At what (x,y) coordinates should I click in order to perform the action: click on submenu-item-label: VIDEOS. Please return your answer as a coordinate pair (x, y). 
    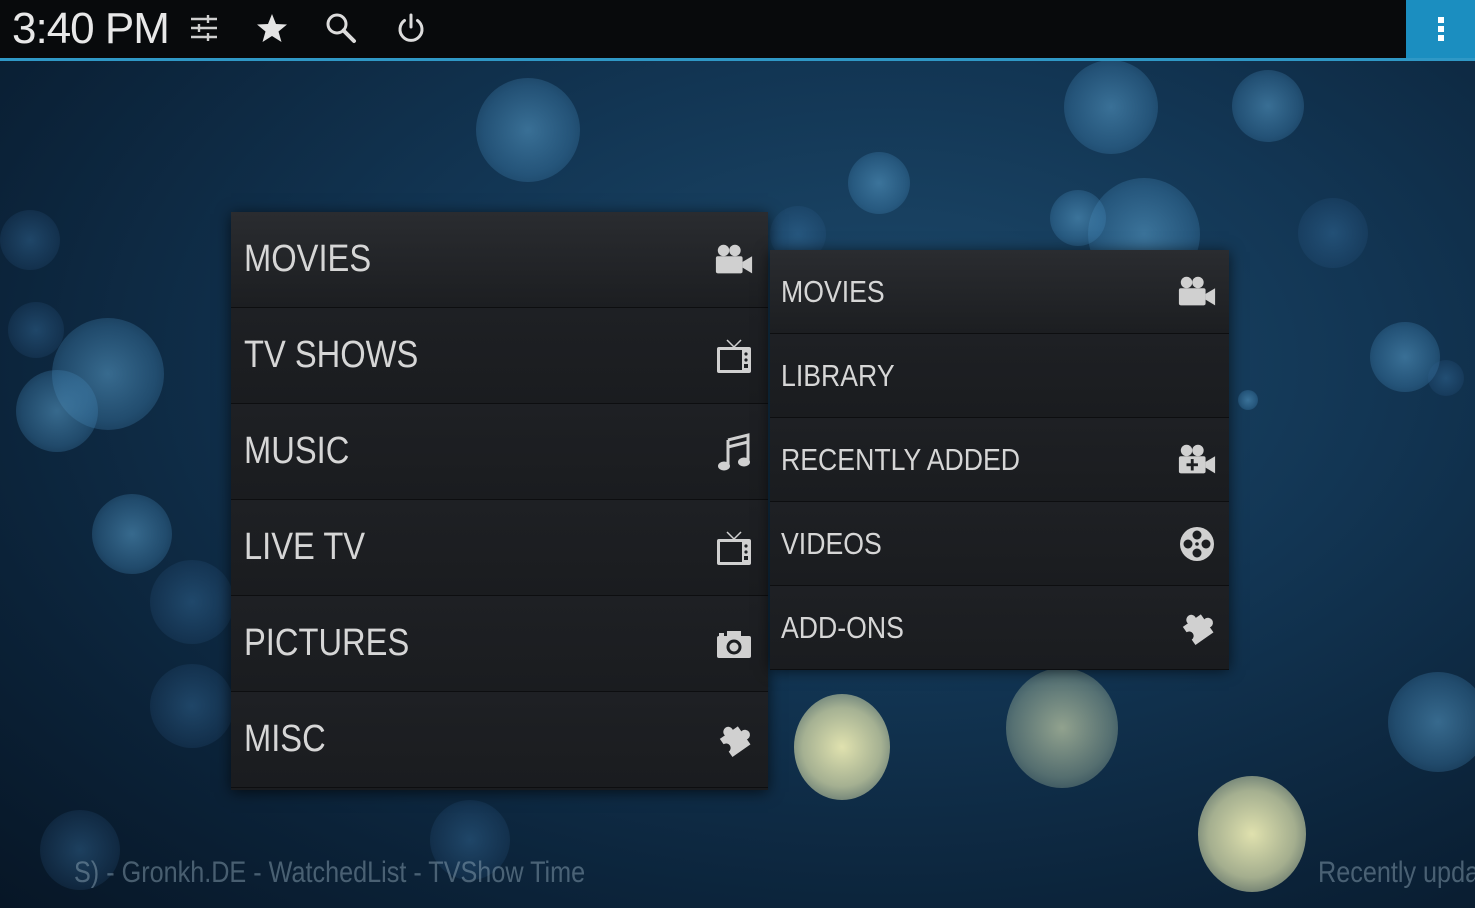
    Looking at the image, I should click on (831, 543).